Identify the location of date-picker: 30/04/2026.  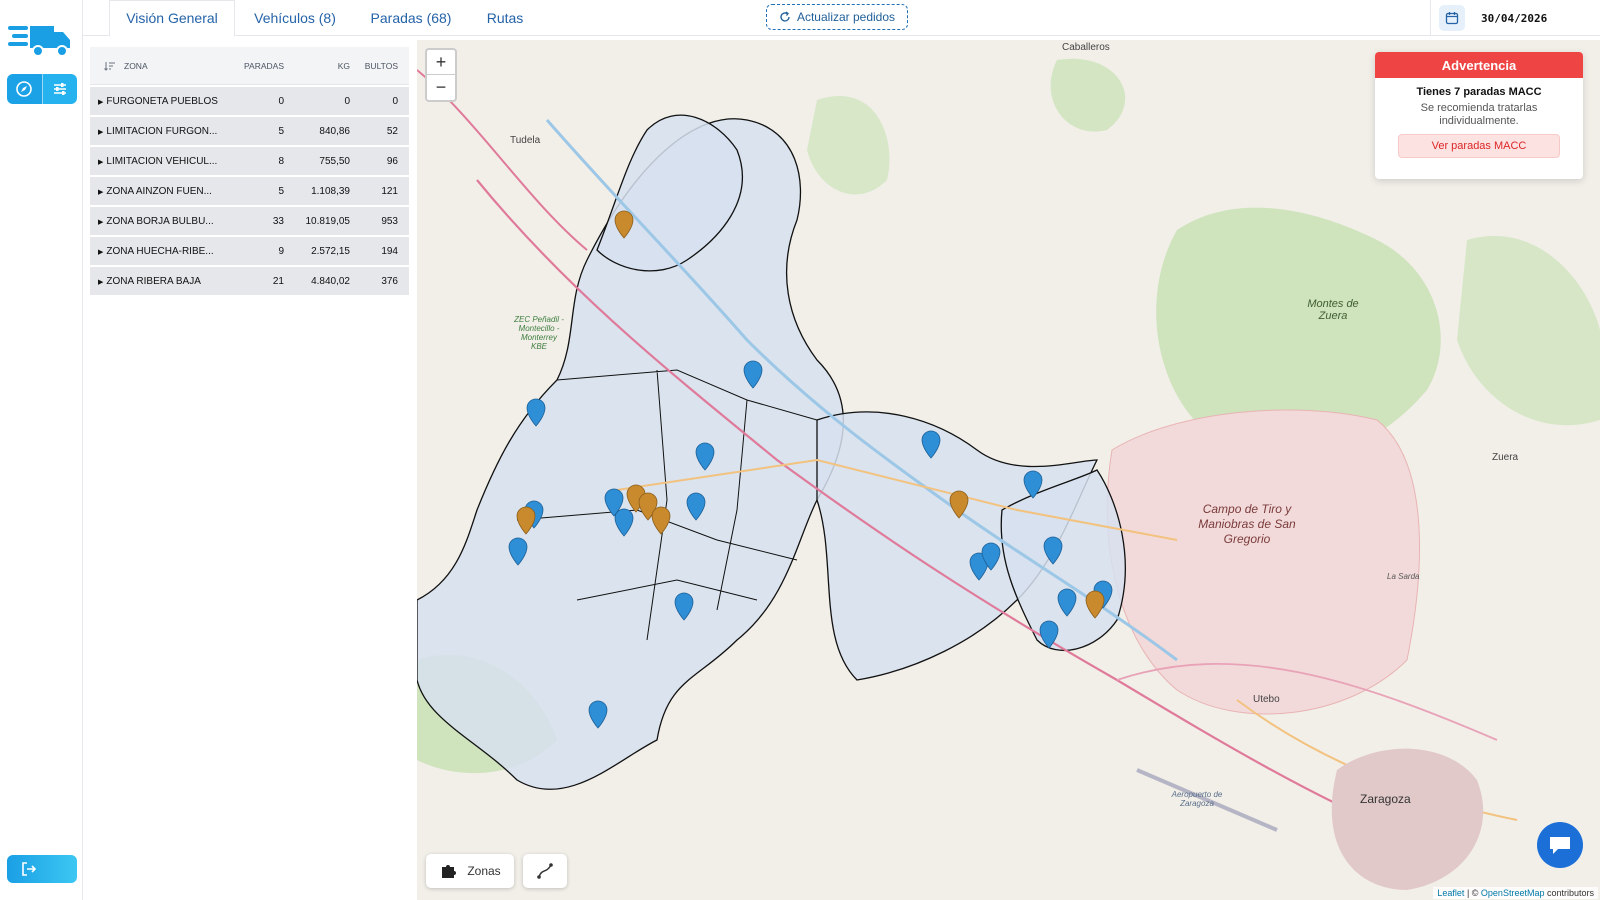
(1515, 18).